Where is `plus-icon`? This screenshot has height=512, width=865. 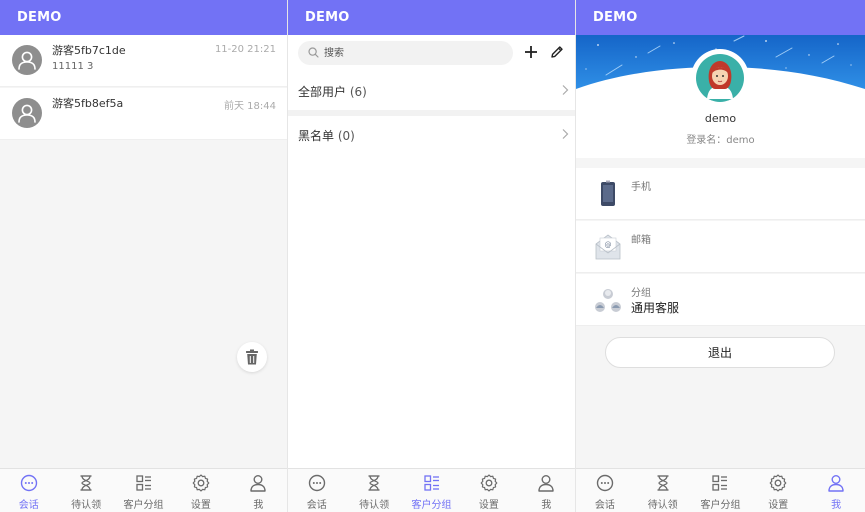 plus-icon is located at coordinates (531, 52).